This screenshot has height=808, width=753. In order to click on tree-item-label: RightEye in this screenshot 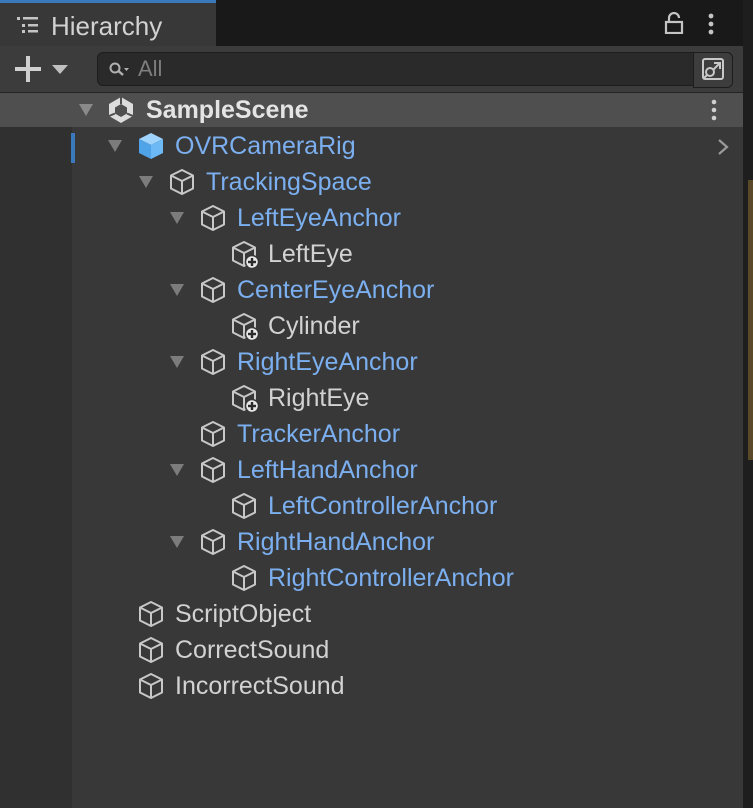, I will do `click(319, 398)`.